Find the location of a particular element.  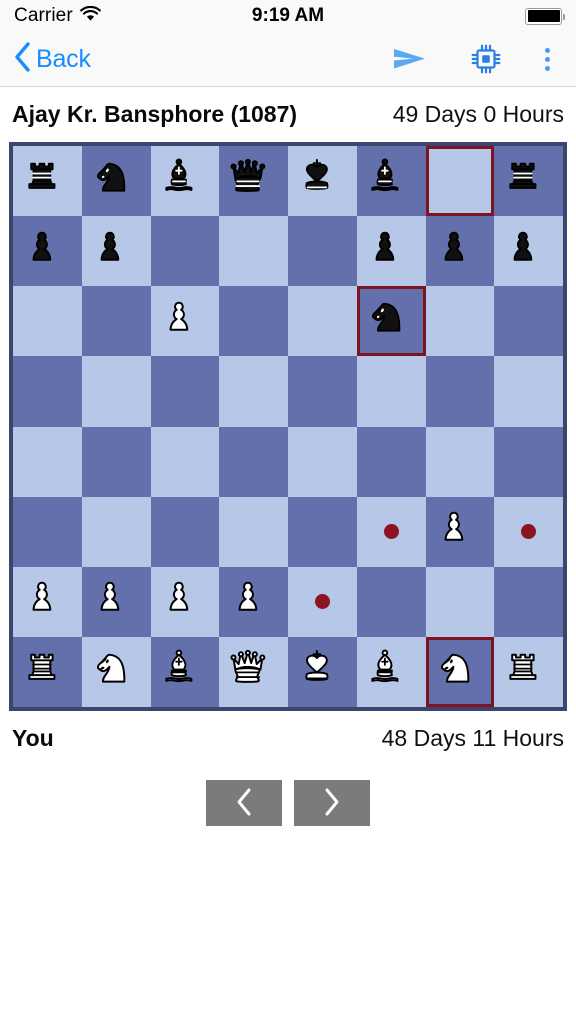

board-square-d2 is located at coordinates (253, 601).